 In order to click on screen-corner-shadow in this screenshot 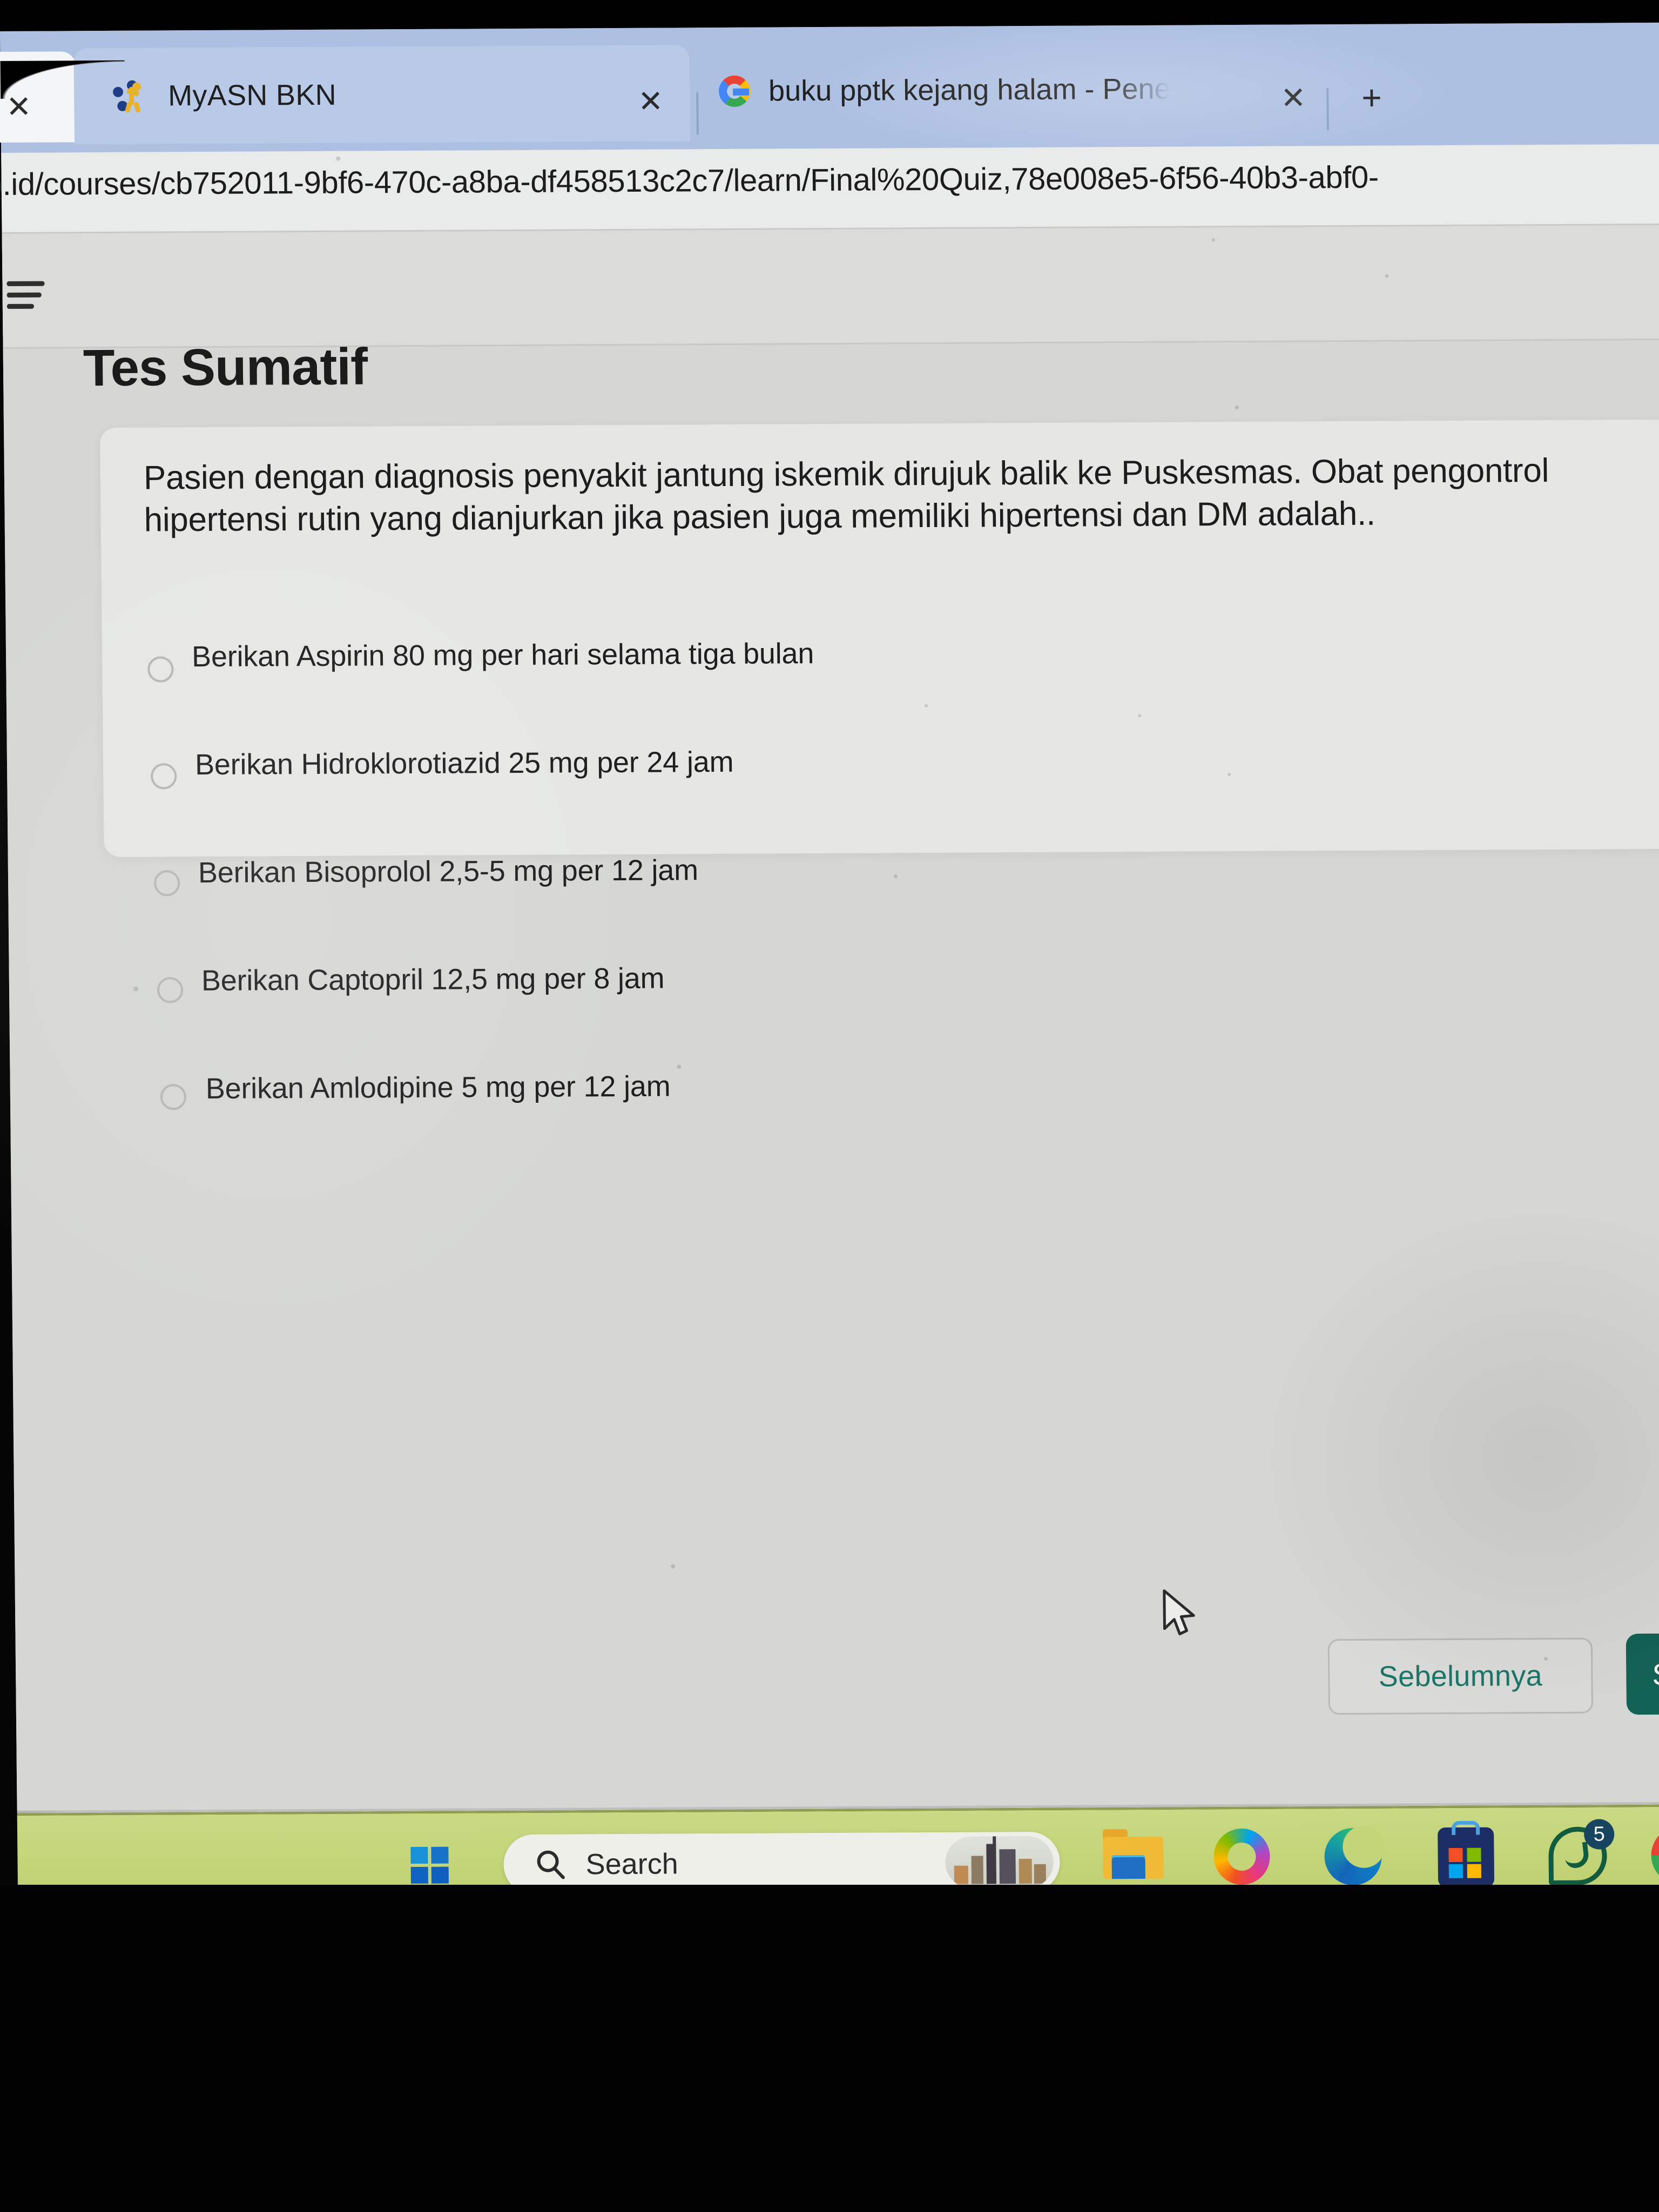, I will do `click(62, 79)`.